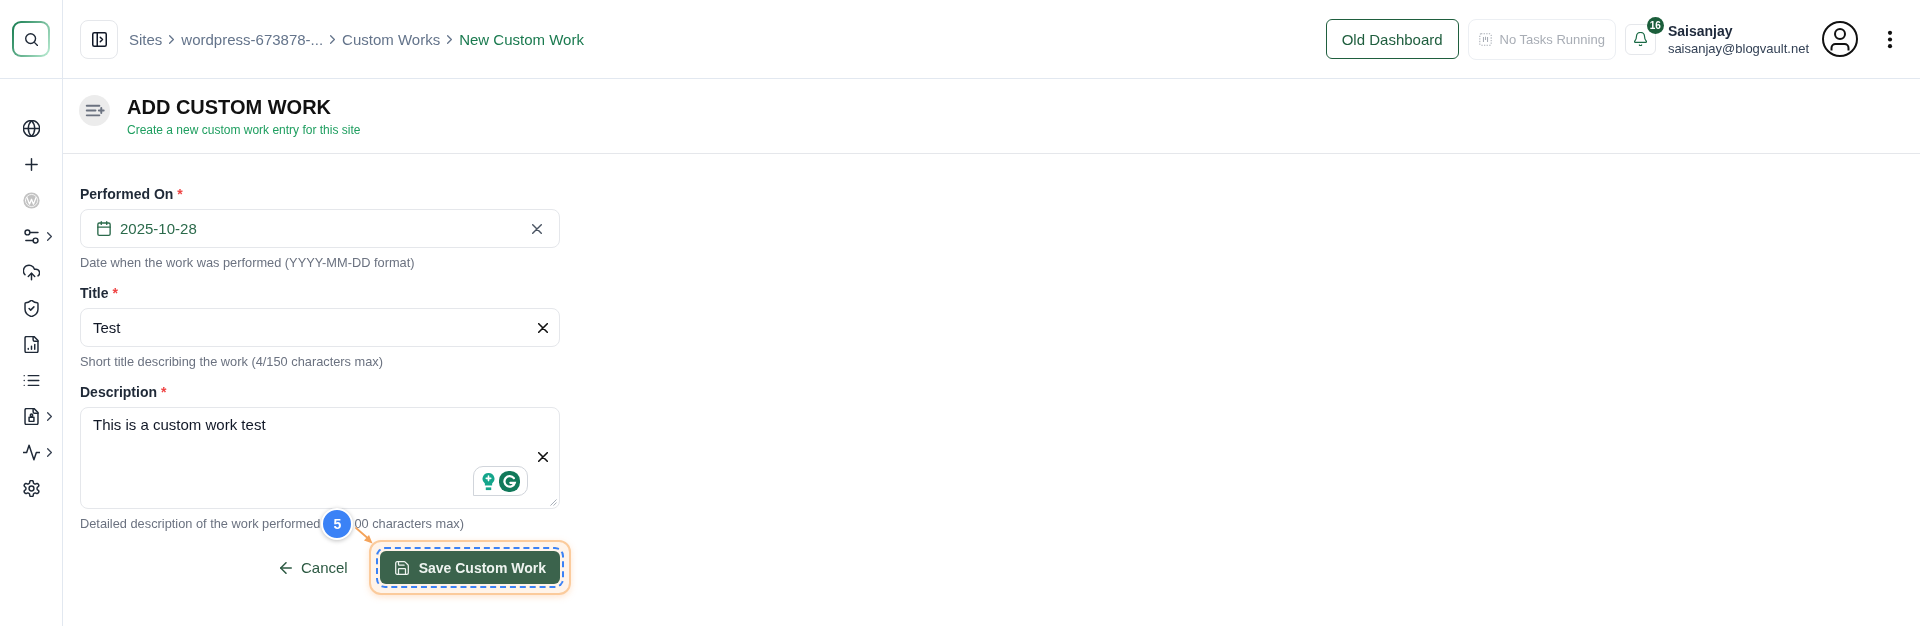  Describe the element at coordinates (31, 236) in the screenshot. I see `sliders-icon` at that location.